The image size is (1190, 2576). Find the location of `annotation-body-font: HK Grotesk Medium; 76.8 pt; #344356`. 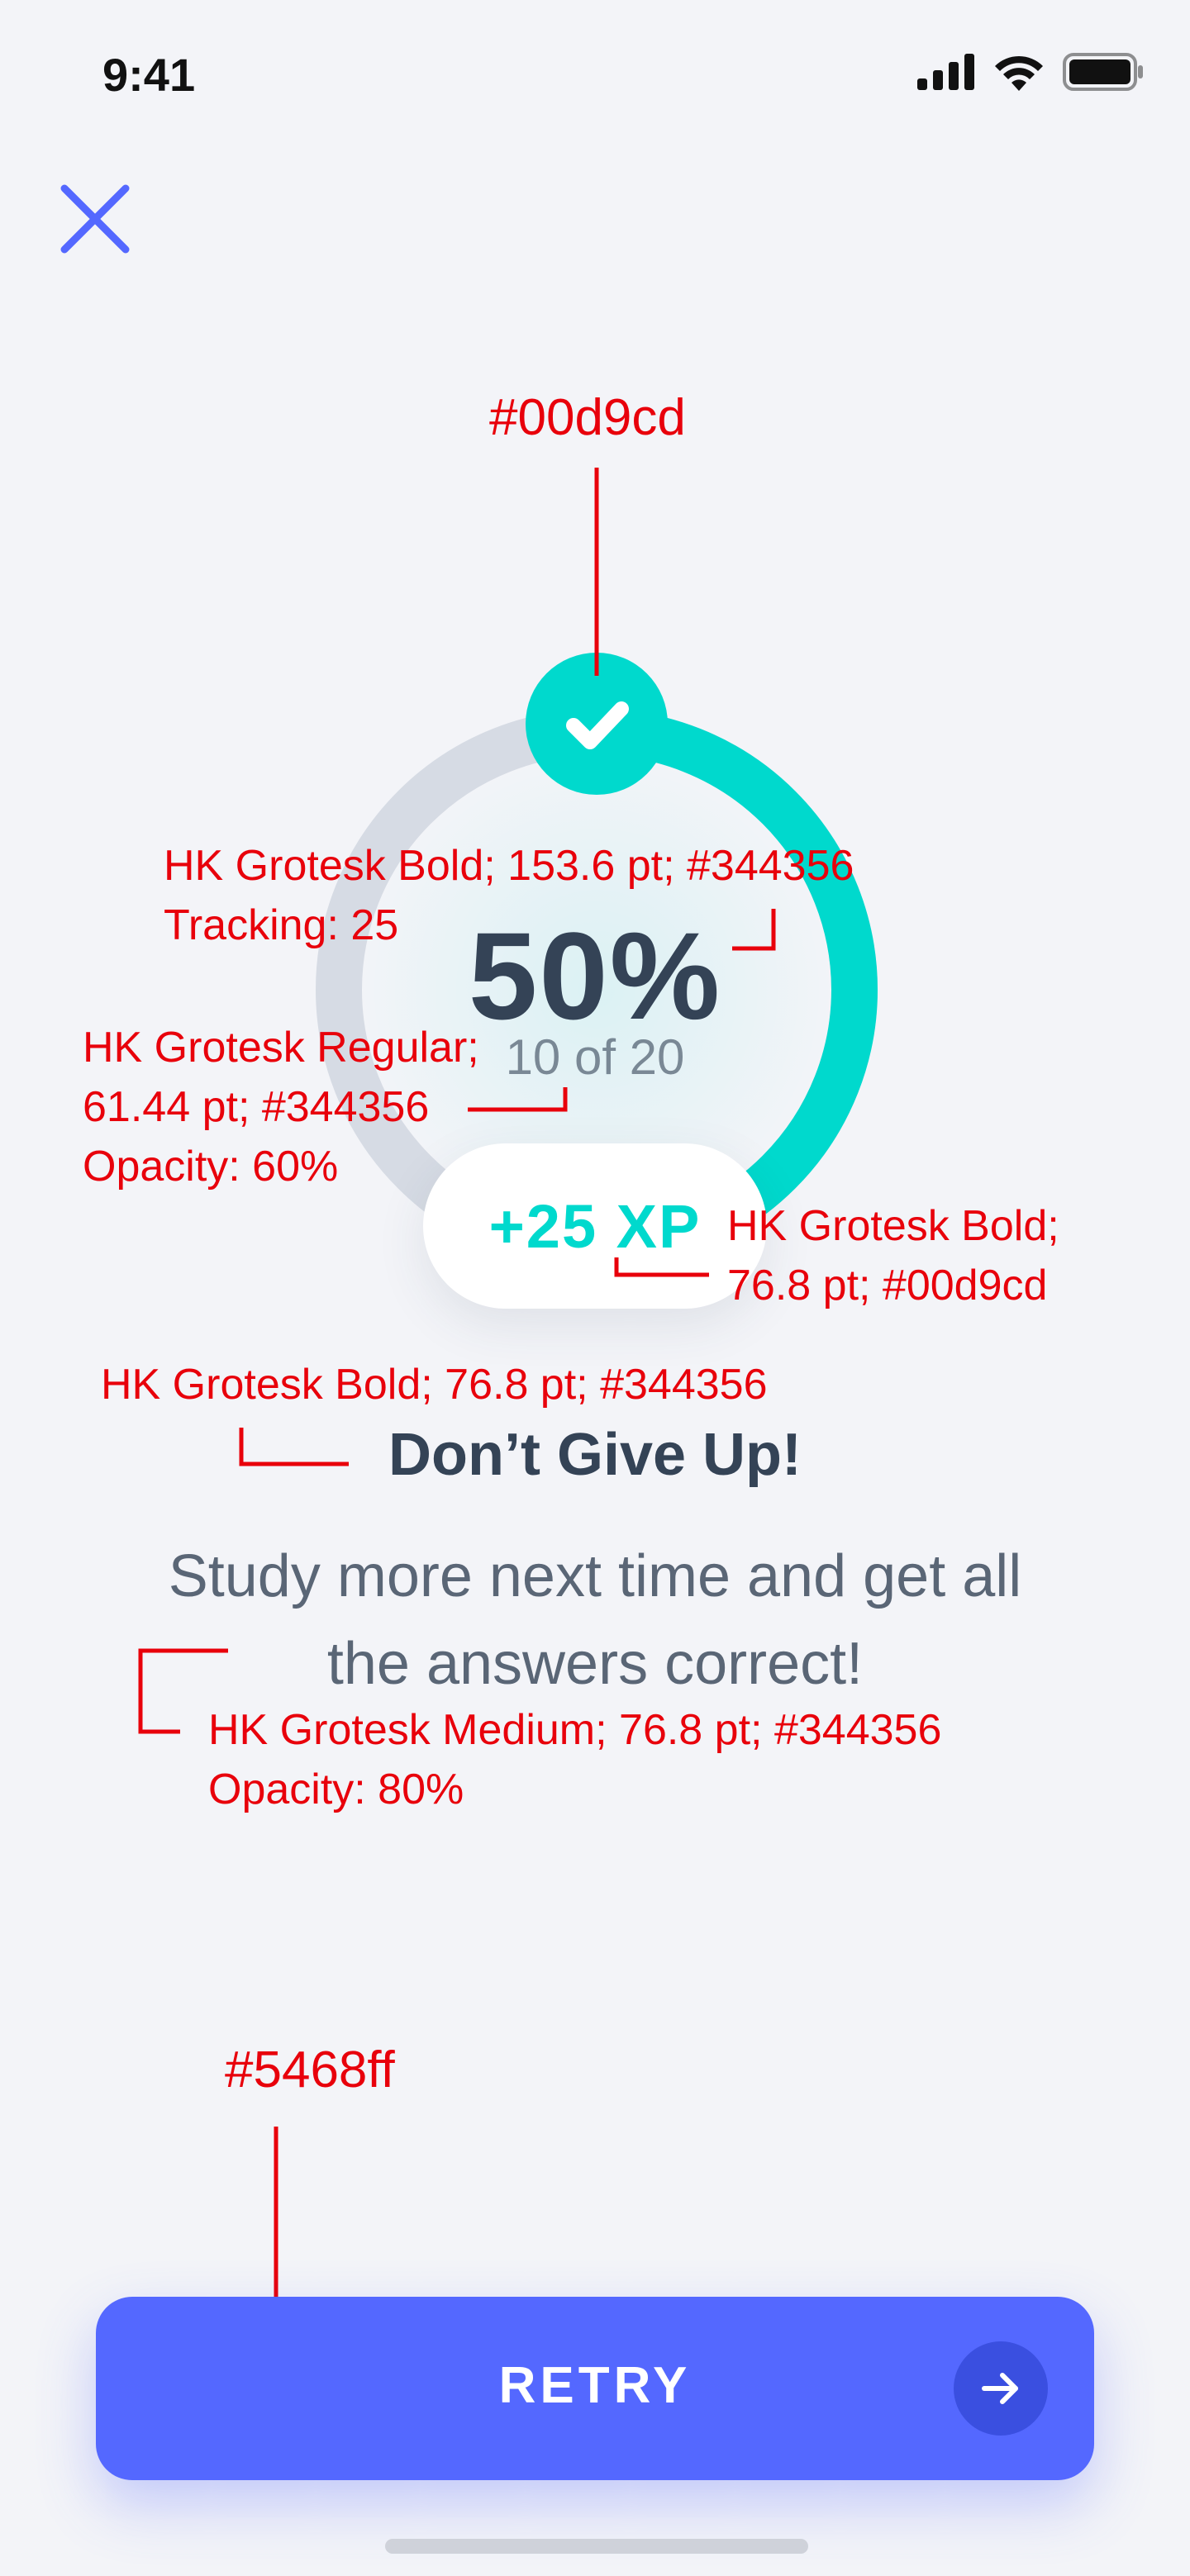

annotation-body-font: HK Grotesk Medium; 76.8 pt; #344356 is located at coordinates (575, 1730).